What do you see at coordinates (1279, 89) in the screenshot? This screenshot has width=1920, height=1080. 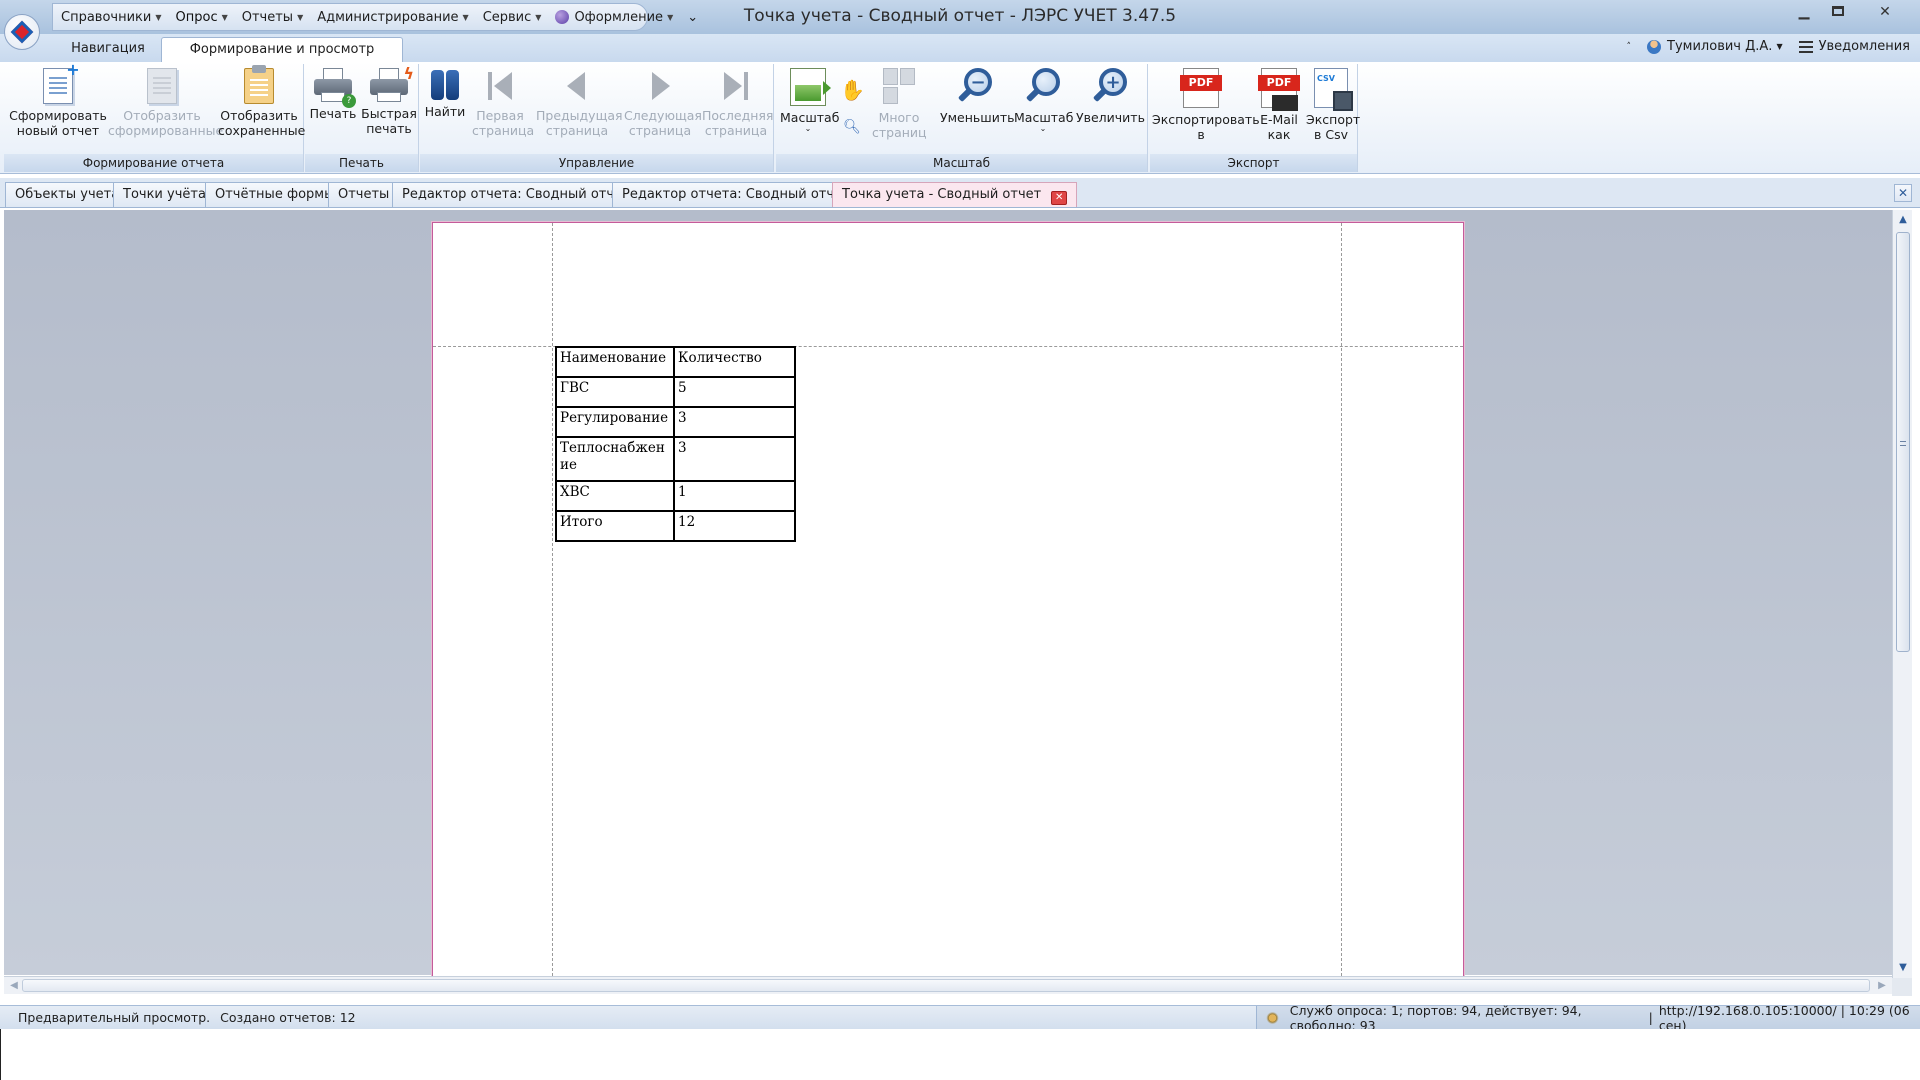 I see `pdf-email-icon` at bounding box center [1279, 89].